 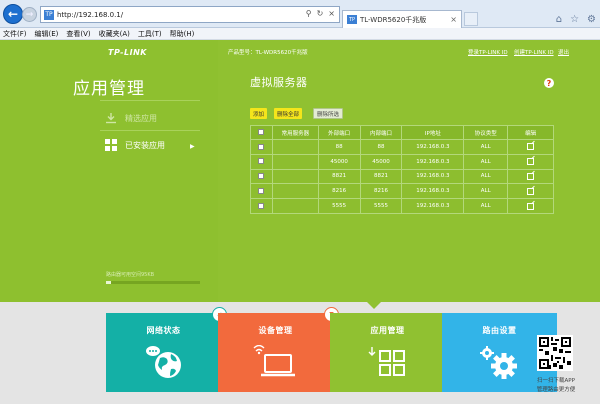 What do you see at coordinates (150, 130) in the screenshot?
I see `sidebar-divider` at bounding box center [150, 130].